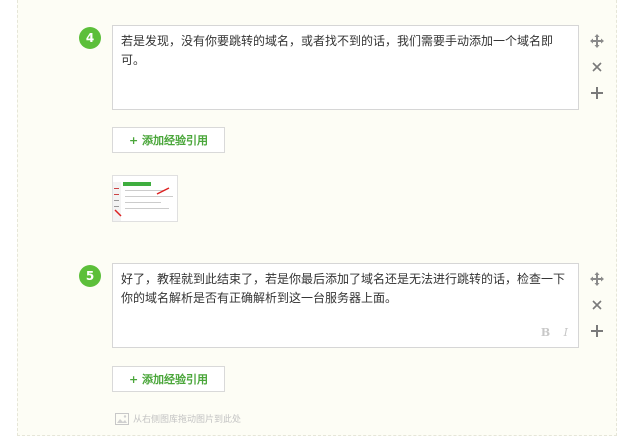  Describe the element at coordinates (122, 418) in the screenshot. I see `image-icon` at that location.